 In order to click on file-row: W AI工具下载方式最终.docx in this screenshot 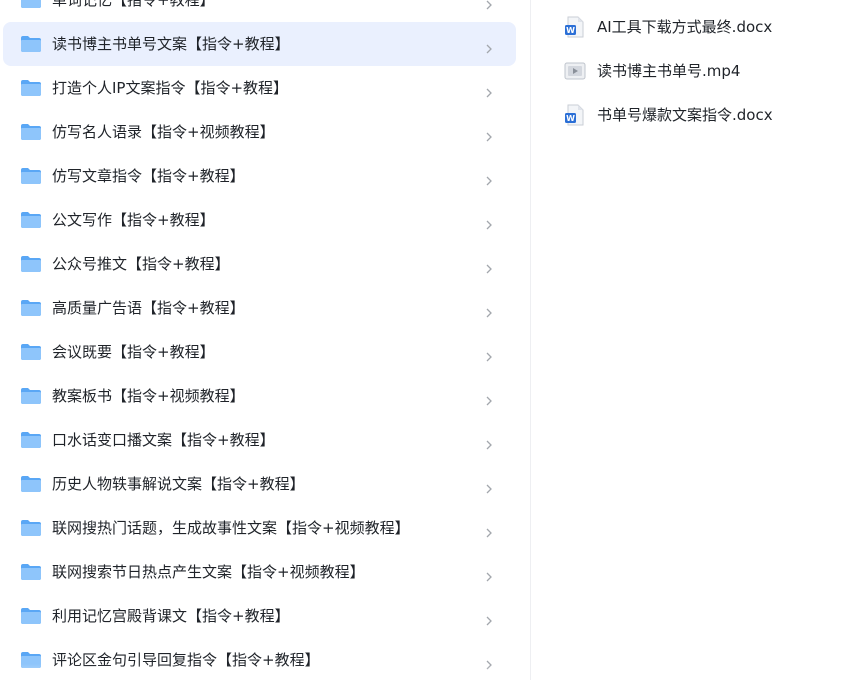, I will do `click(688, 27)`.